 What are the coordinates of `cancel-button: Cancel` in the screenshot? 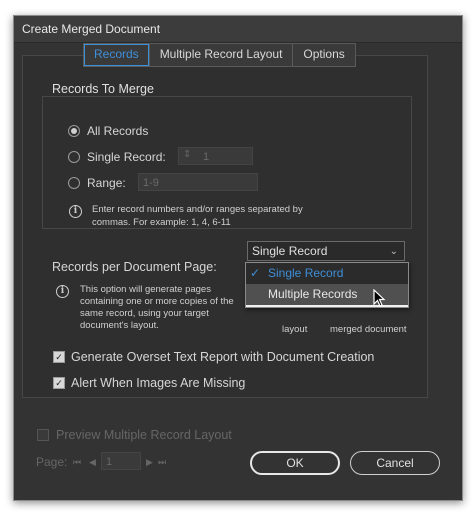 It's located at (395, 463).